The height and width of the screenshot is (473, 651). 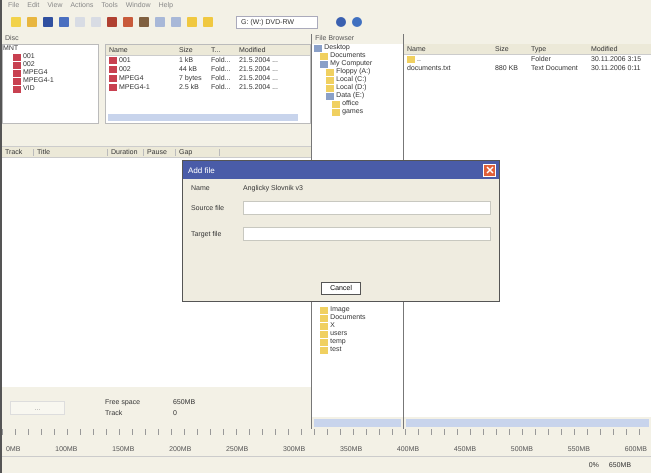 I want to click on folder-icon, so click(x=411, y=59).